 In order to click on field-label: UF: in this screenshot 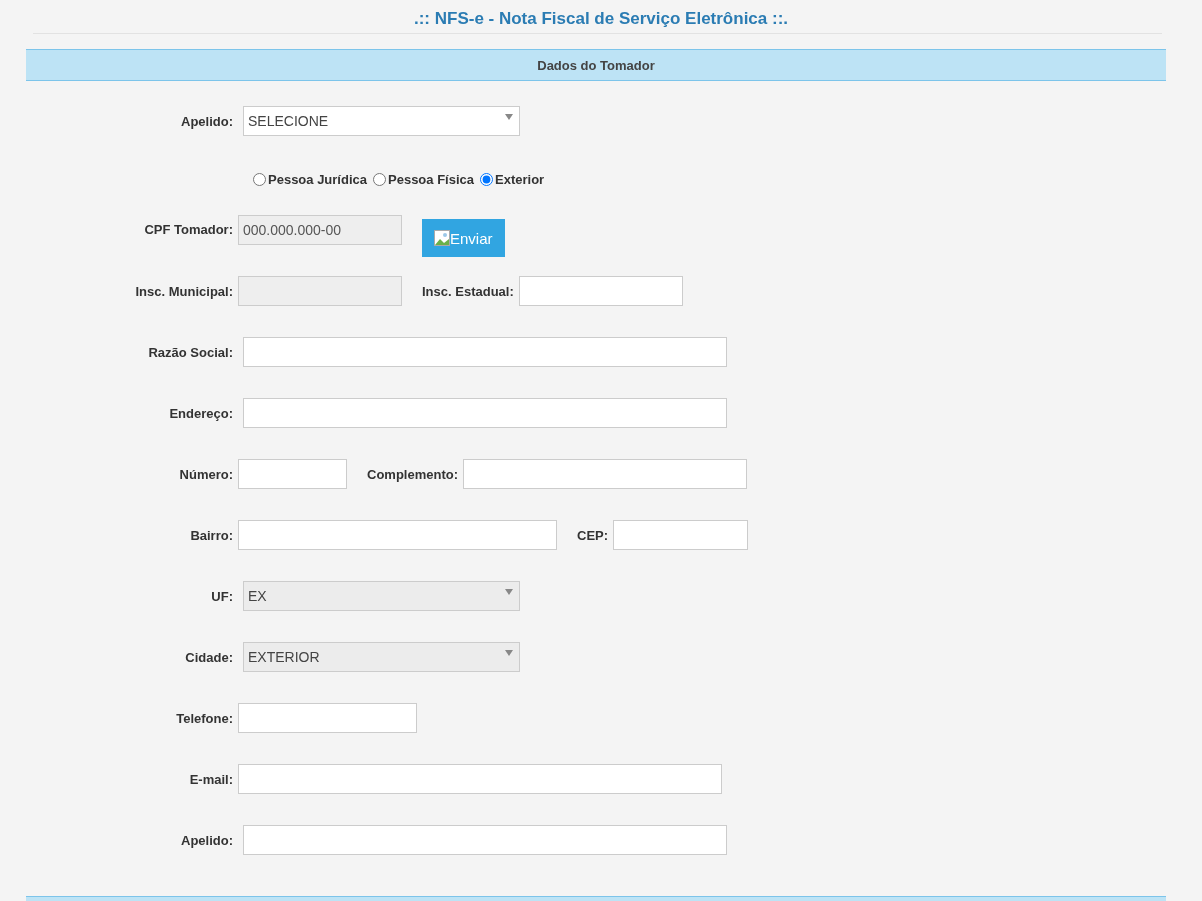, I will do `click(221, 596)`.